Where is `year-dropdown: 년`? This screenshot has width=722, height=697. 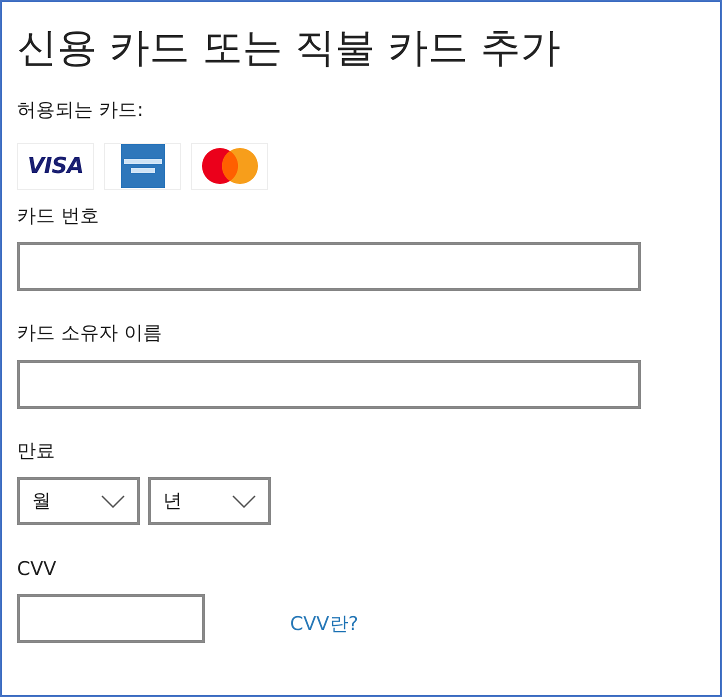 year-dropdown: 년 is located at coordinates (209, 501).